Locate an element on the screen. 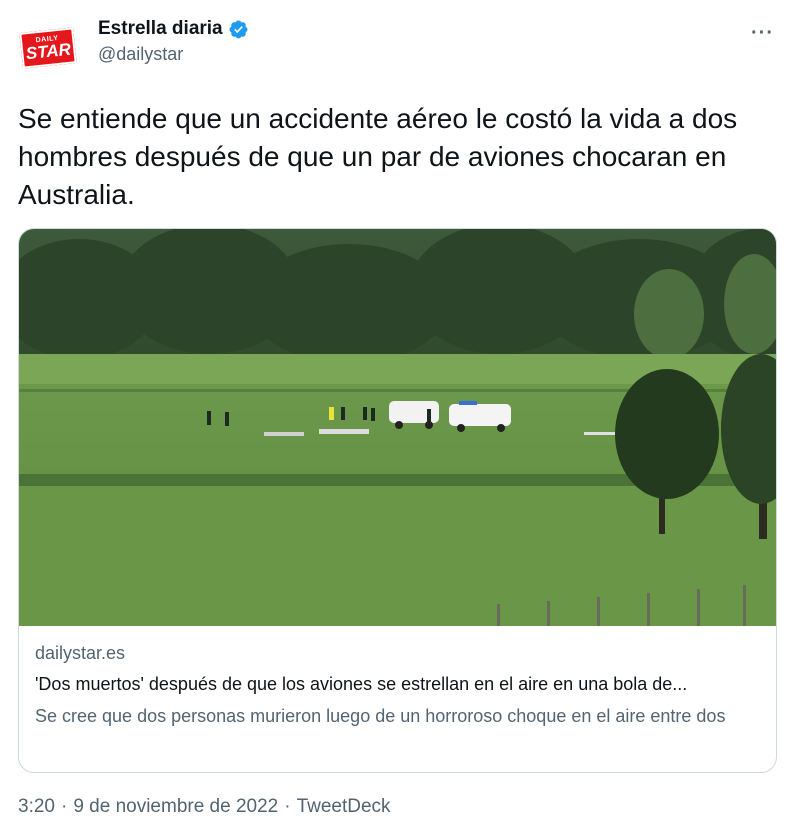 Image resolution: width=800 pixels, height=836 pixels. daily-star-logo: DAILY STAR is located at coordinates (48, 48).